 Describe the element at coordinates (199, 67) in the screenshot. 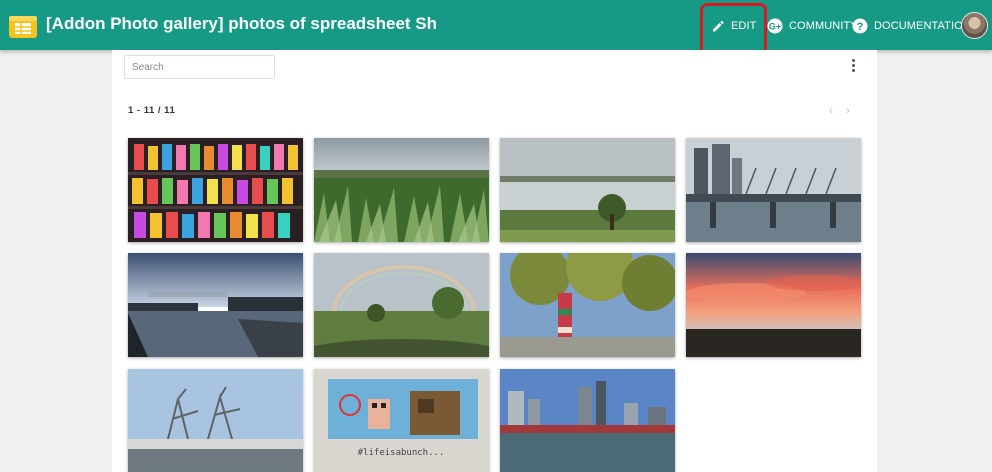

I see `search-input` at that location.